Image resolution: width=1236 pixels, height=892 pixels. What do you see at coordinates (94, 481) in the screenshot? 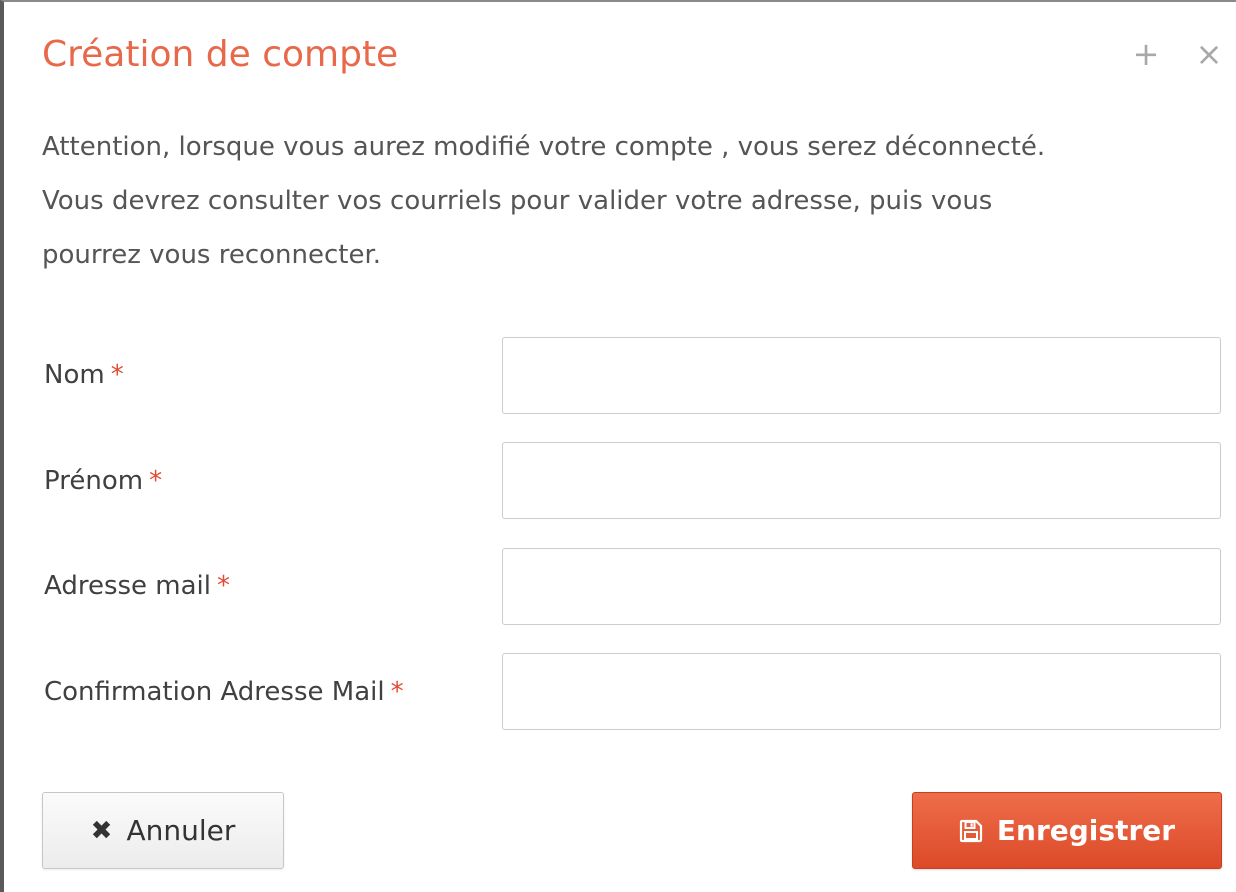
I see `field-label-text: Prénom` at bounding box center [94, 481].